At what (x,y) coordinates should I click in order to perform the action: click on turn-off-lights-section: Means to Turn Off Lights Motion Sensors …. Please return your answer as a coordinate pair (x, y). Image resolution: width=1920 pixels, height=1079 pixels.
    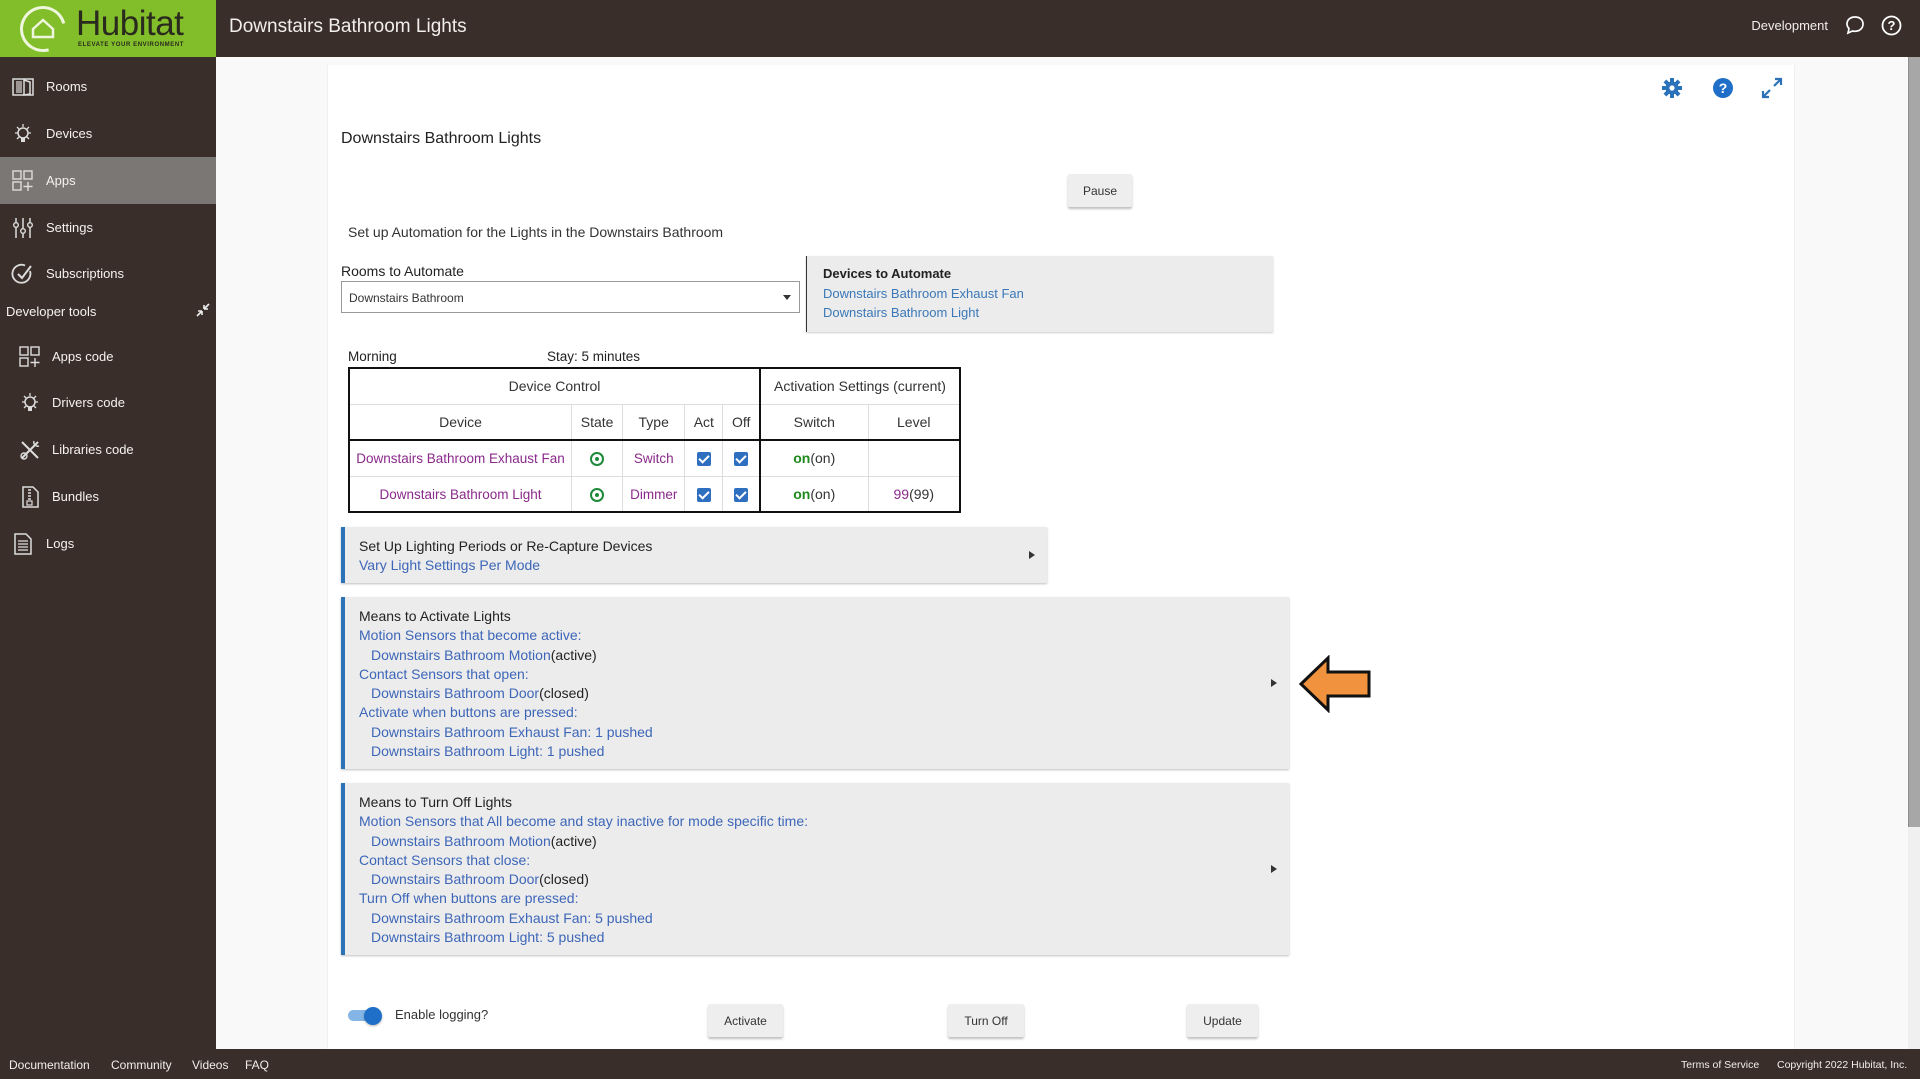
    Looking at the image, I should click on (815, 869).